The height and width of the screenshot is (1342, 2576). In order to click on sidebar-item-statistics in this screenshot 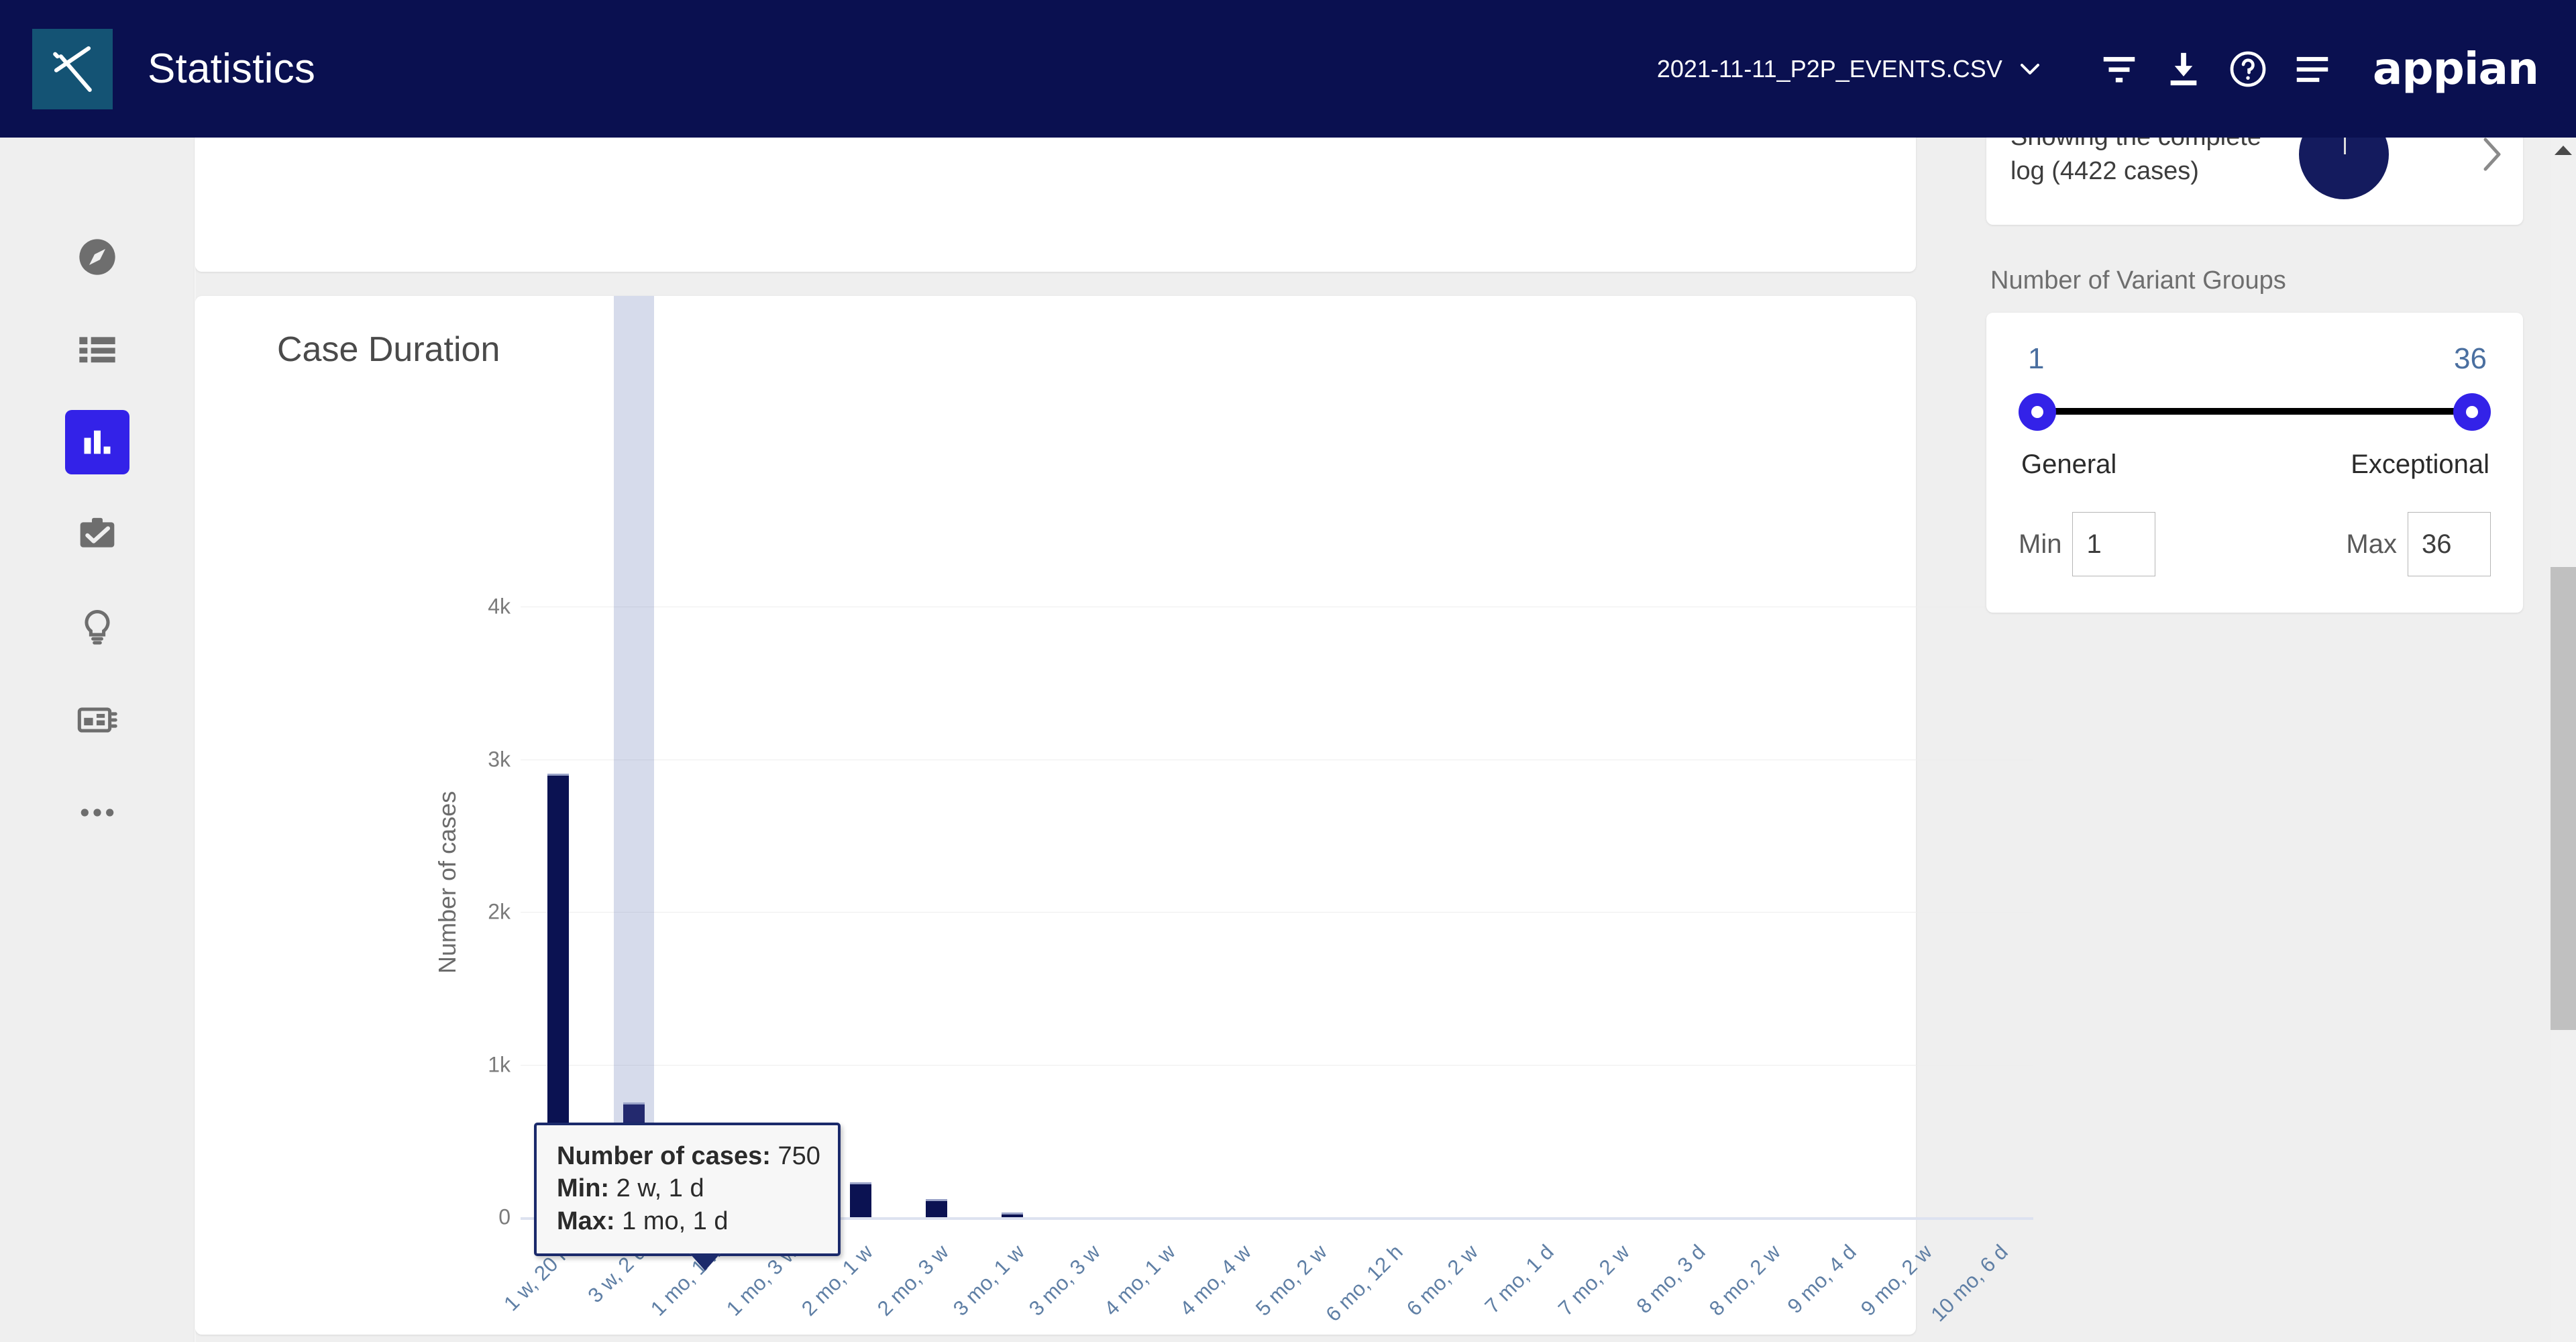, I will do `click(96, 442)`.